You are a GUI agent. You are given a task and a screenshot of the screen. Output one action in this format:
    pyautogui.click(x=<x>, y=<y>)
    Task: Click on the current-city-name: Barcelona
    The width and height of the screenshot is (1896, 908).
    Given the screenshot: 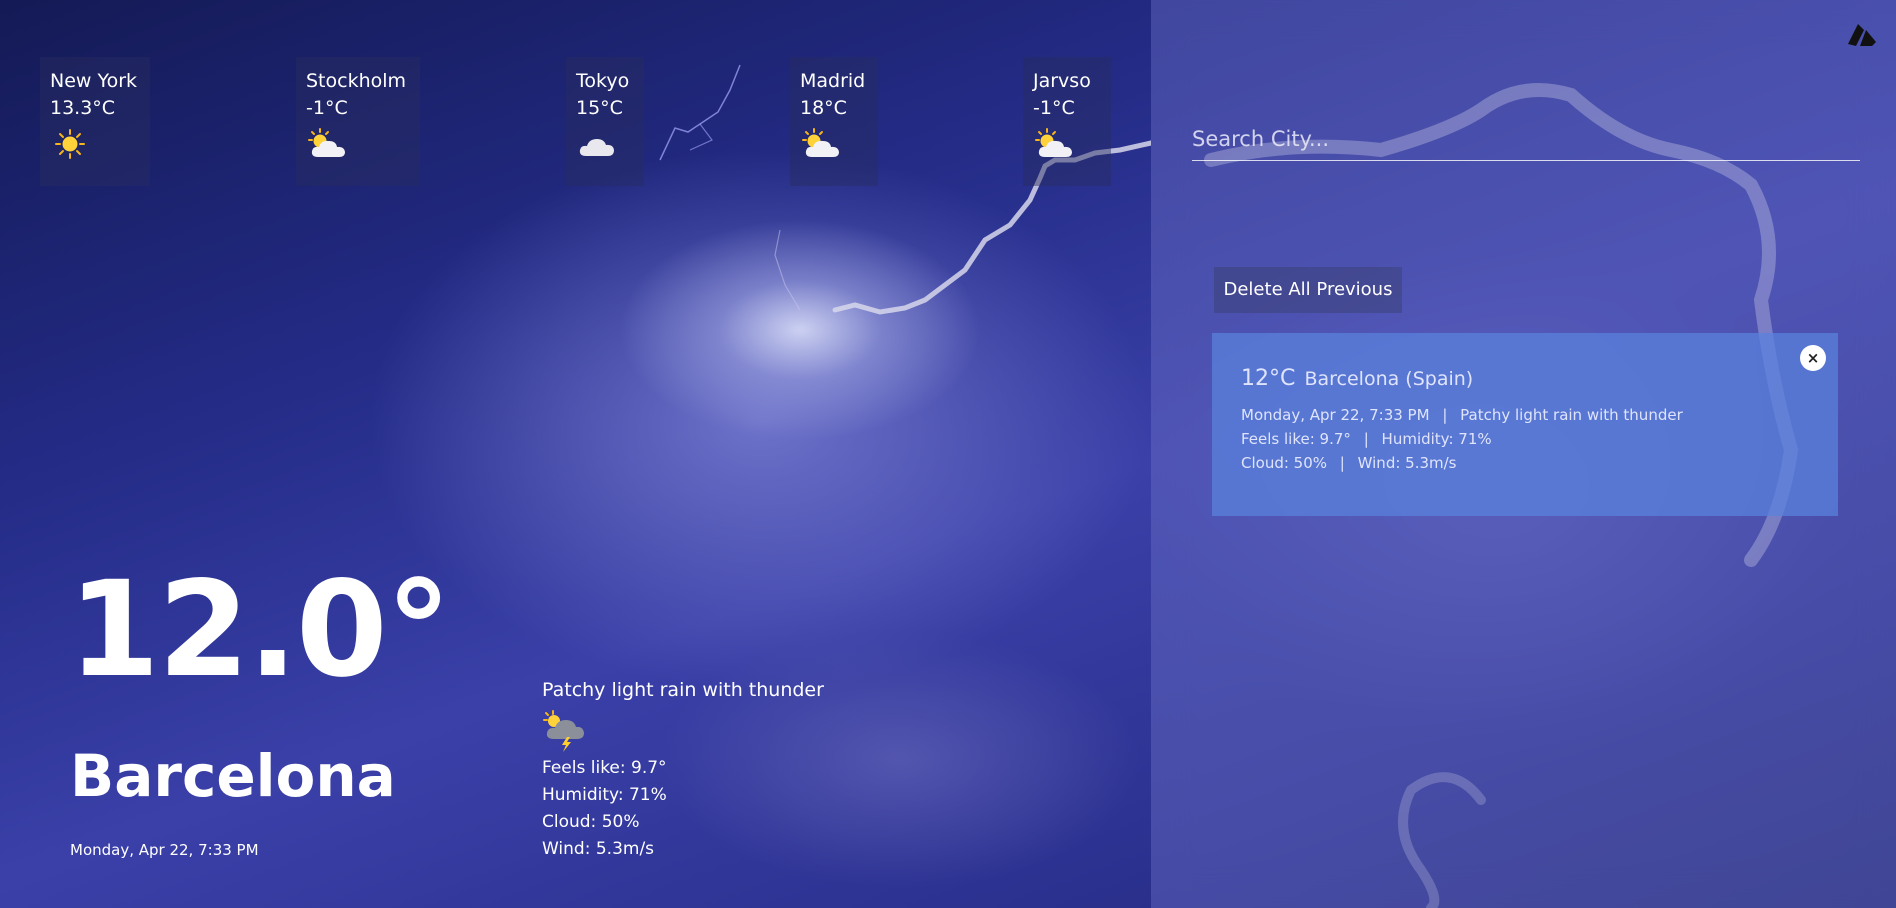 What is the action you would take?
    pyautogui.click(x=233, y=776)
    